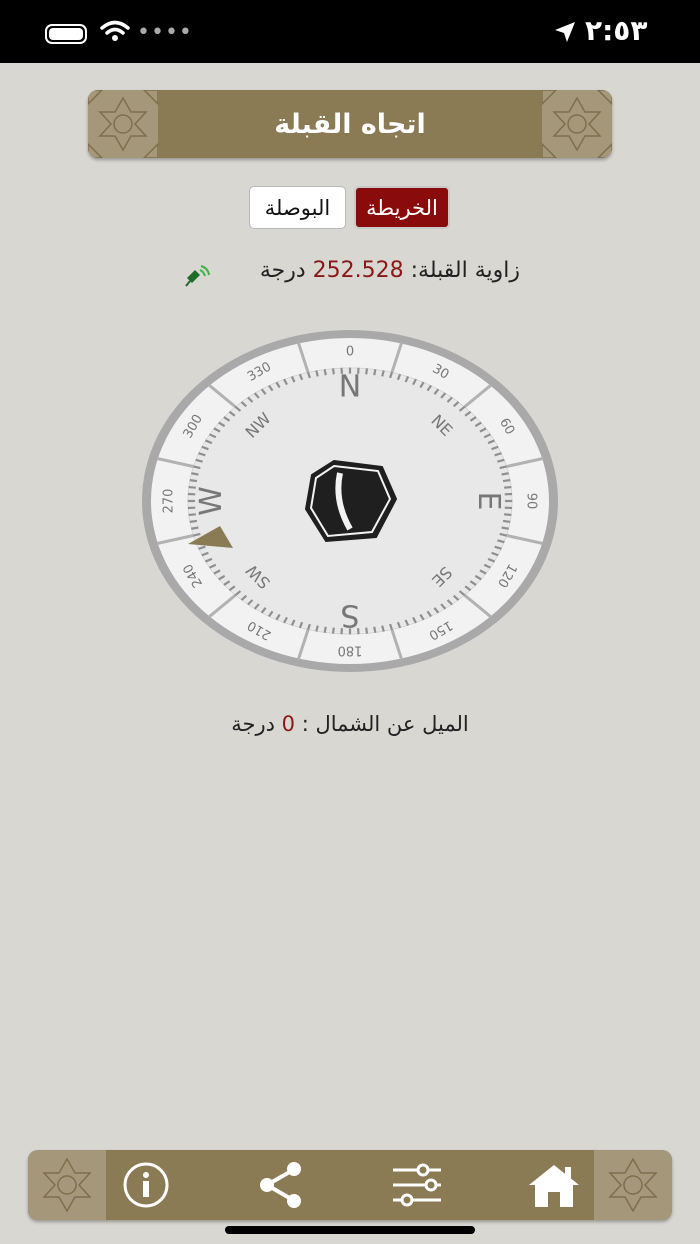 This screenshot has height=1244, width=700. I want to click on page-title: اتجاه القبلة, so click(350, 124).